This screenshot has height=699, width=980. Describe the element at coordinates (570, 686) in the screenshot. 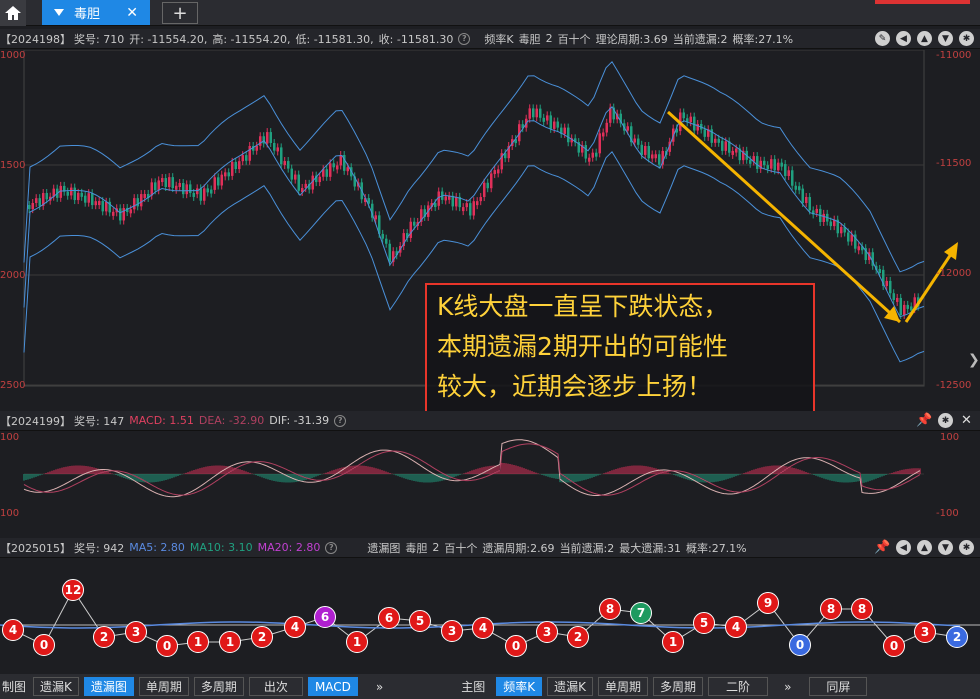

I see `tool-miss-k-button-2: 遗漏K` at that location.